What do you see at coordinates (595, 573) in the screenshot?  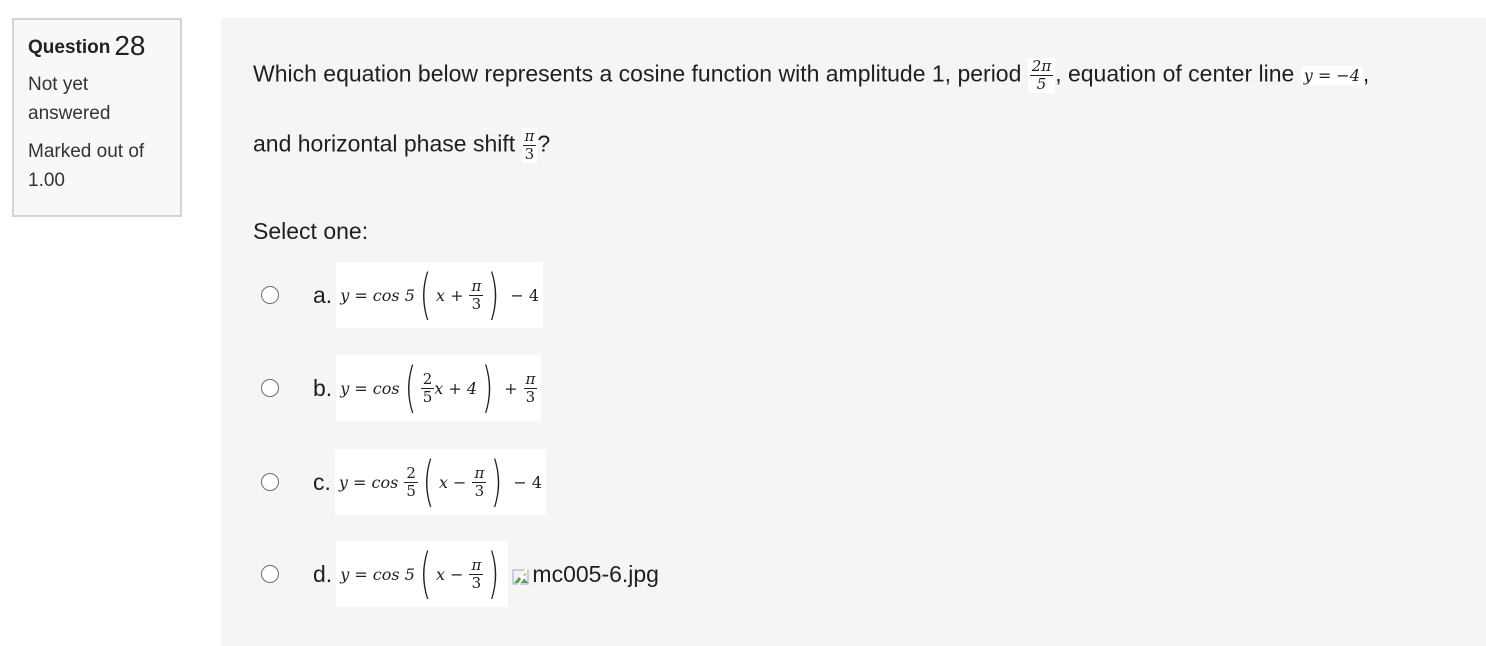 I see `broken-image-alt-text: mc005-6.jpg` at bounding box center [595, 573].